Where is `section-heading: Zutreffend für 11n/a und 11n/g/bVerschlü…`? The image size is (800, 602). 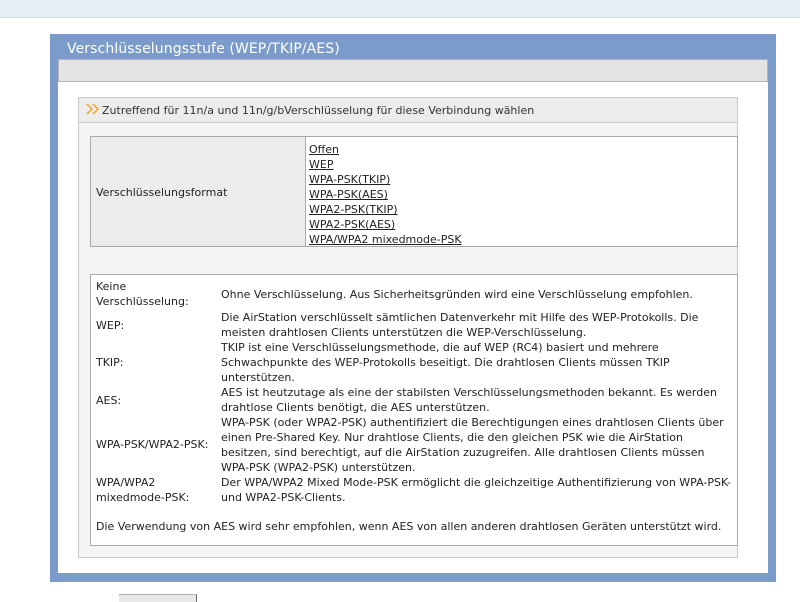
section-heading: Zutreffend für 11n/a und 11n/g/bVerschlü… is located at coordinates (318, 110).